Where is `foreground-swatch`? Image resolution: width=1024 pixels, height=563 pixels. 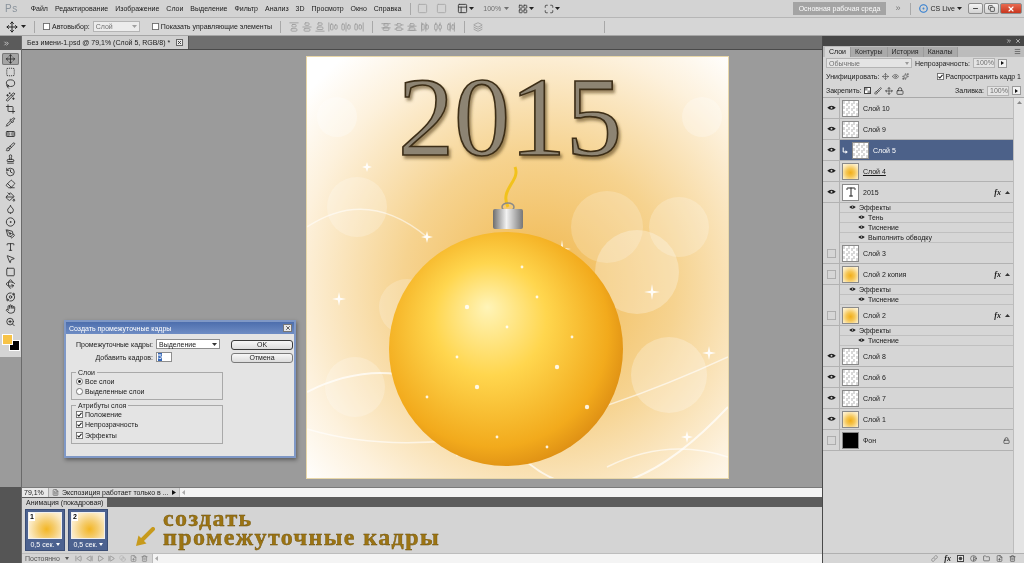
foreground-swatch is located at coordinates (7, 339).